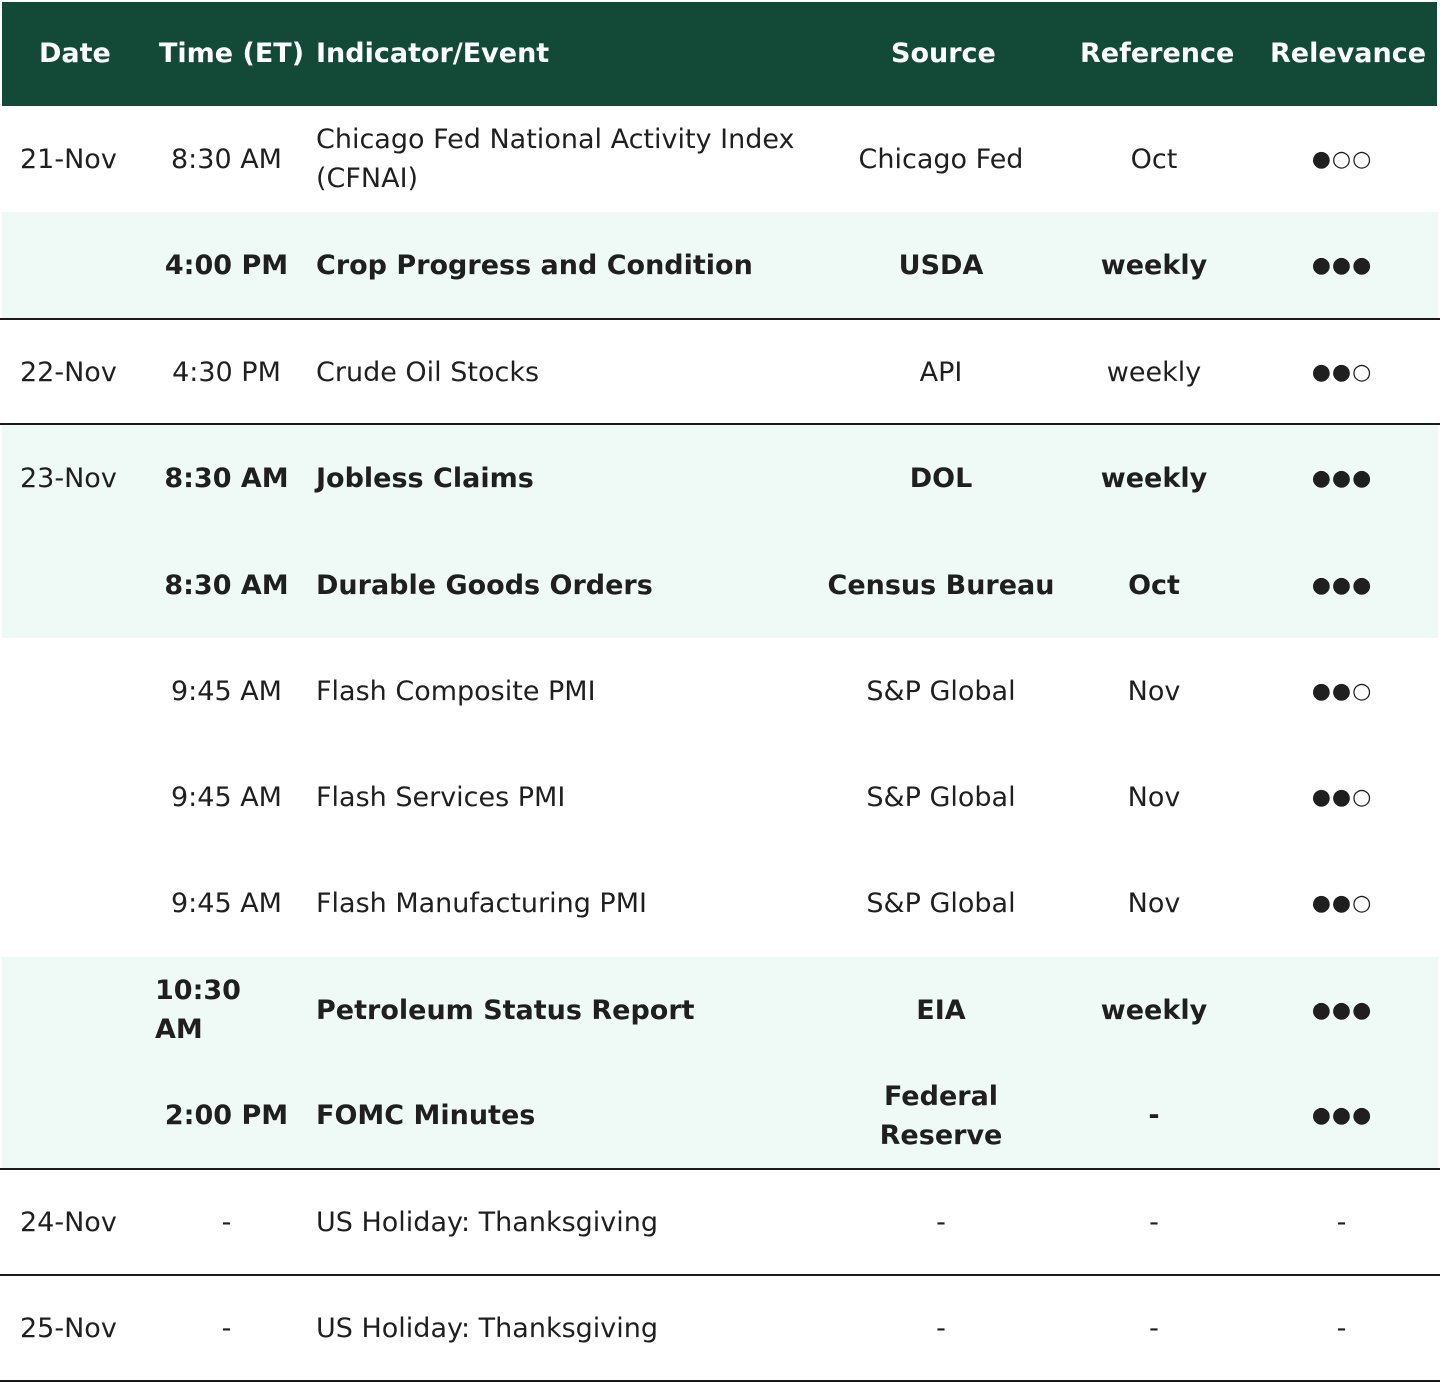 The width and height of the screenshot is (1440, 1383). Describe the element at coordinates (943, 53) in the screenshot. I see `header-source: Source` at that location.